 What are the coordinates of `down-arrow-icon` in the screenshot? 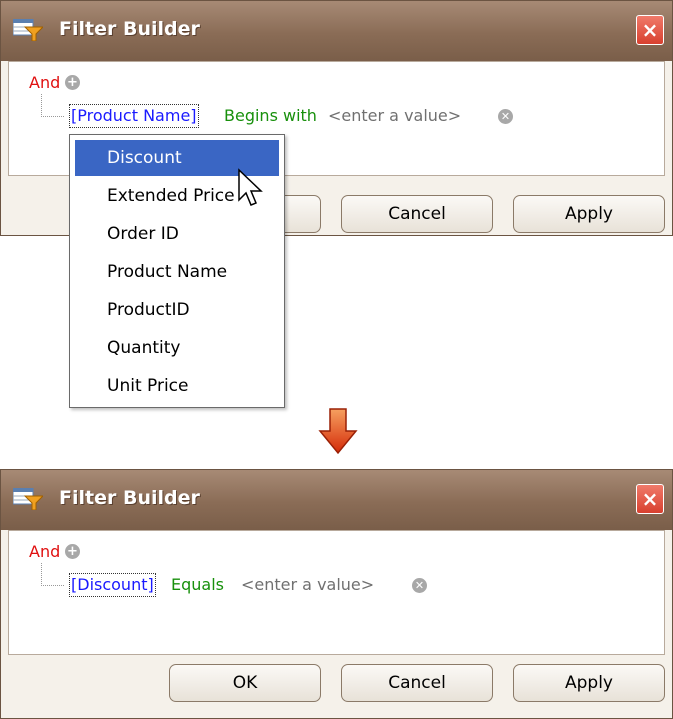 It's located at (338, 431).